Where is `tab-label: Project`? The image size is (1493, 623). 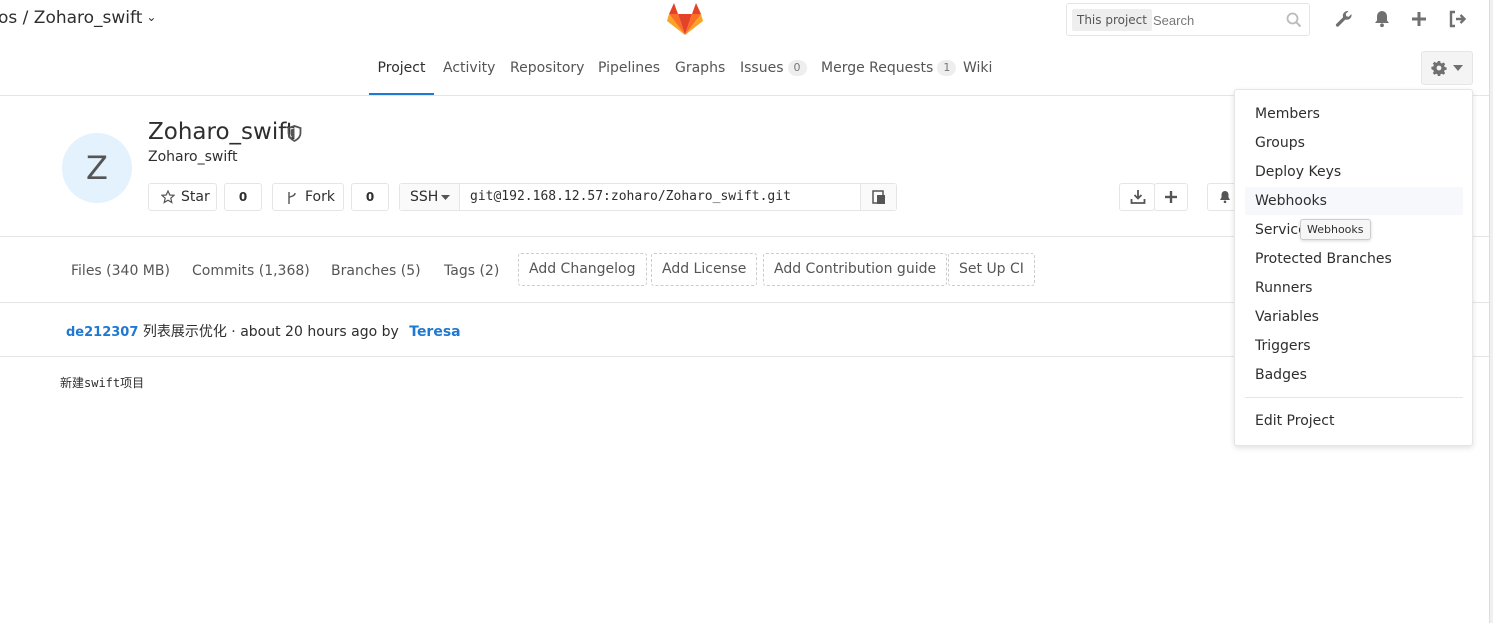
tab-label: Project is located at coordinates (401, 68).